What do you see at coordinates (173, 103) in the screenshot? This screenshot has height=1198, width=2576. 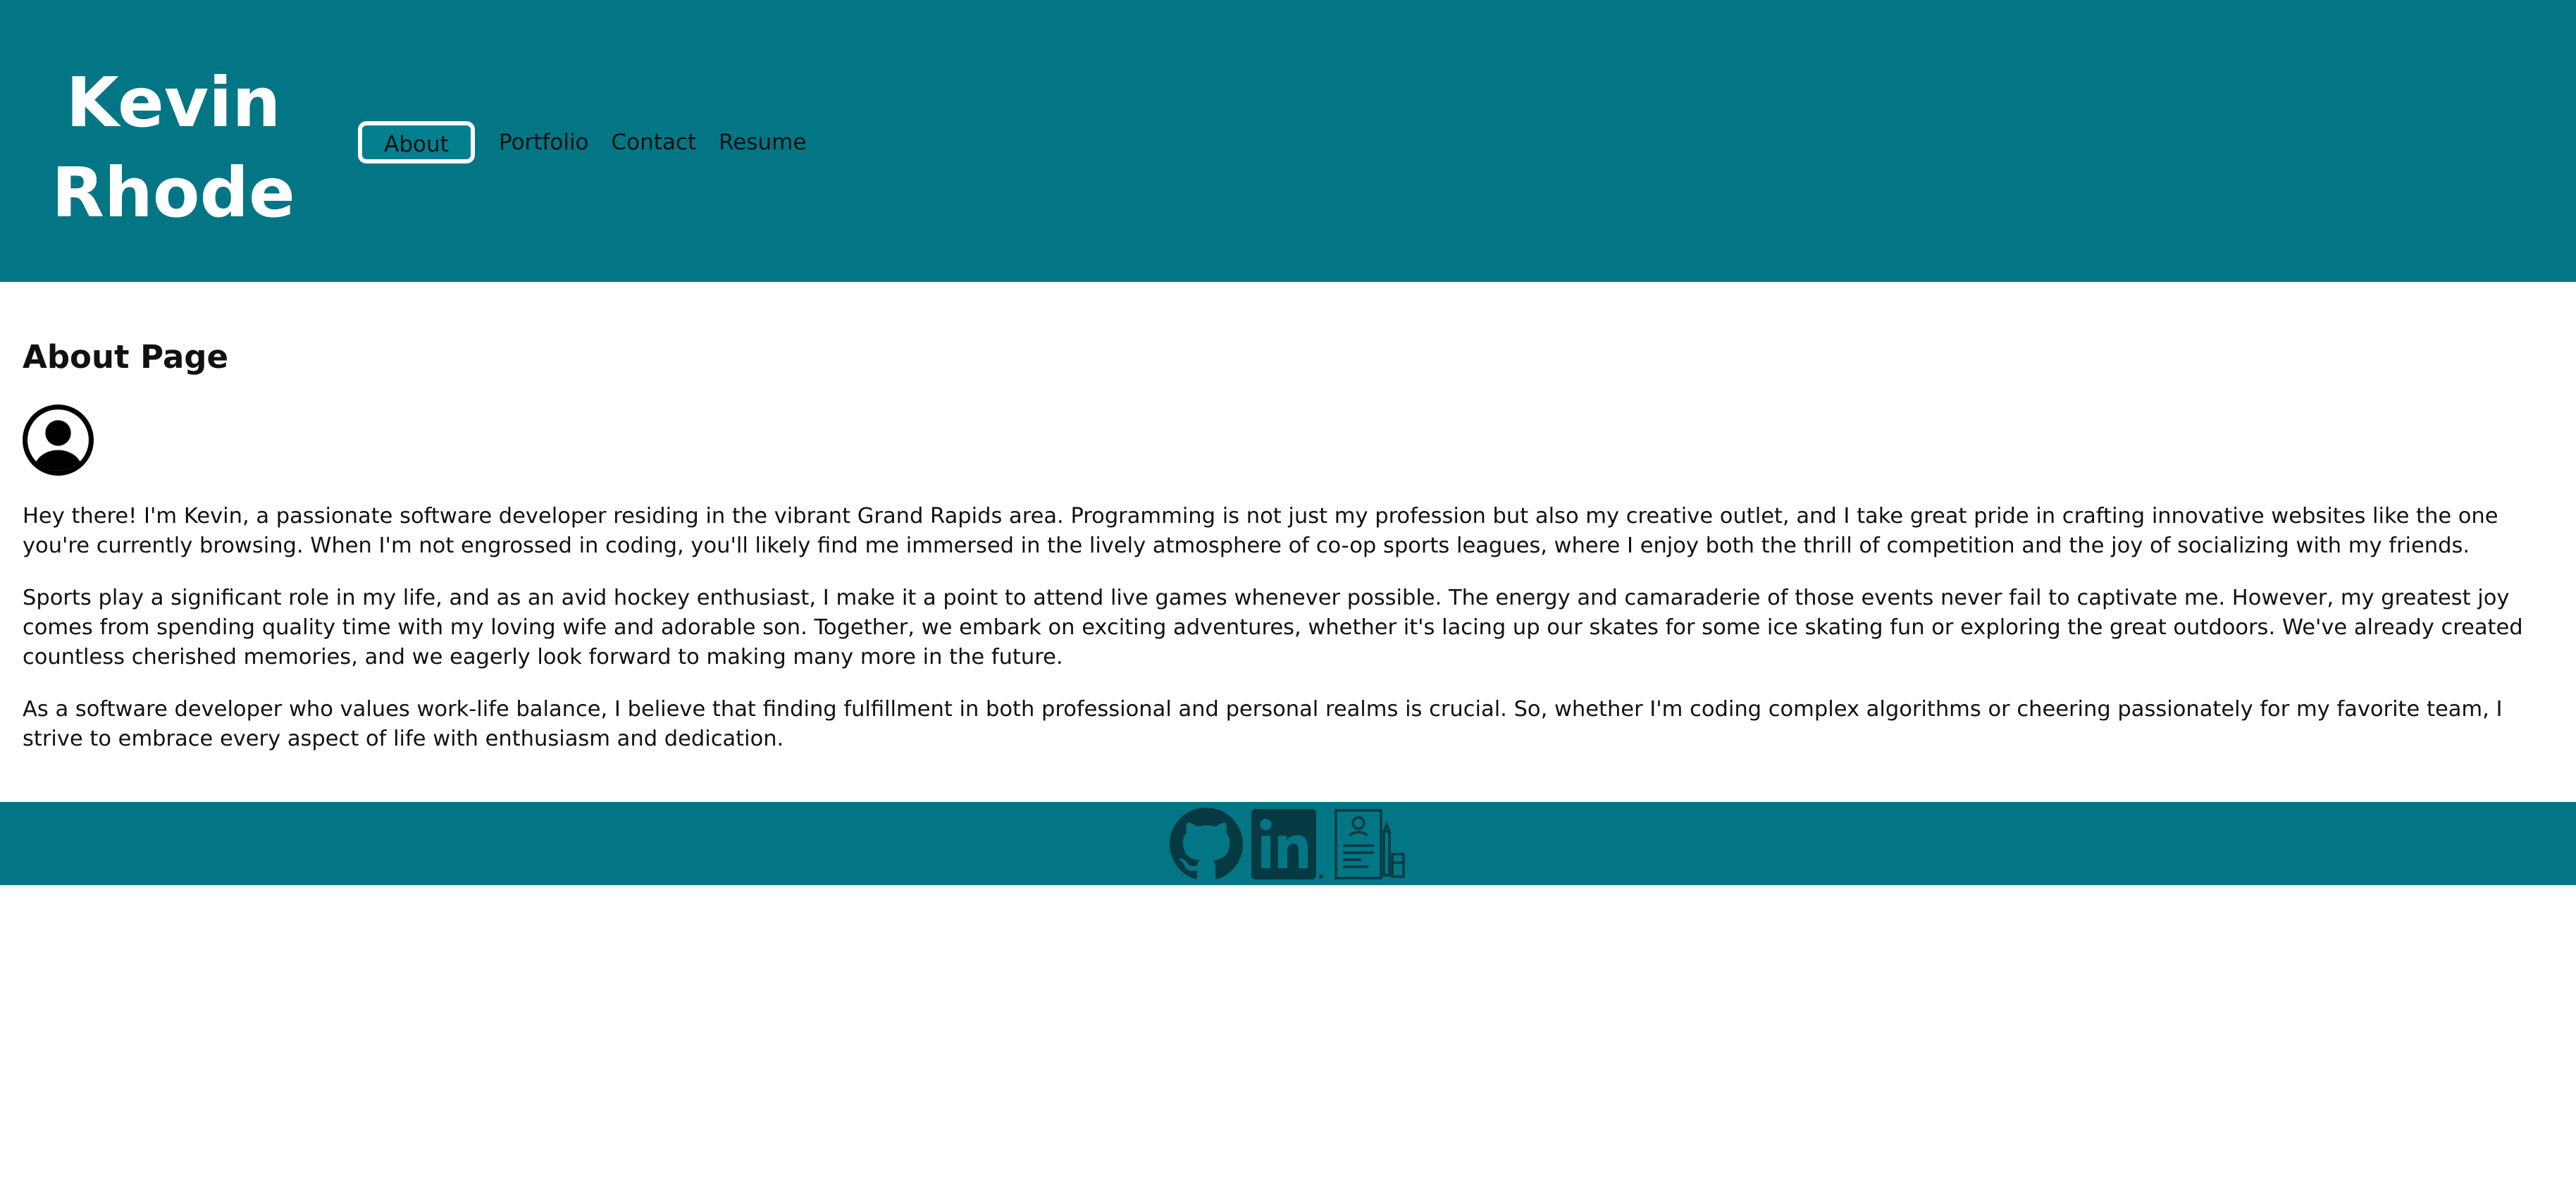 I see `site-name-first: Kevin` at bounding box center [173, 103].